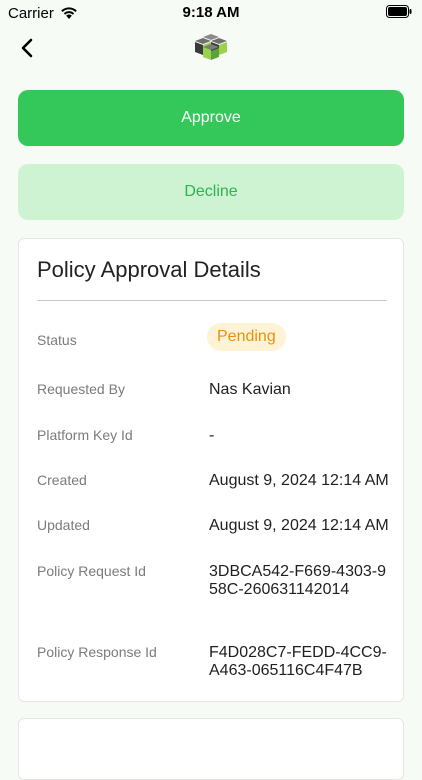  Describe the element at coordinates (212, 300) in the screenshot. I see `divider` at that location.